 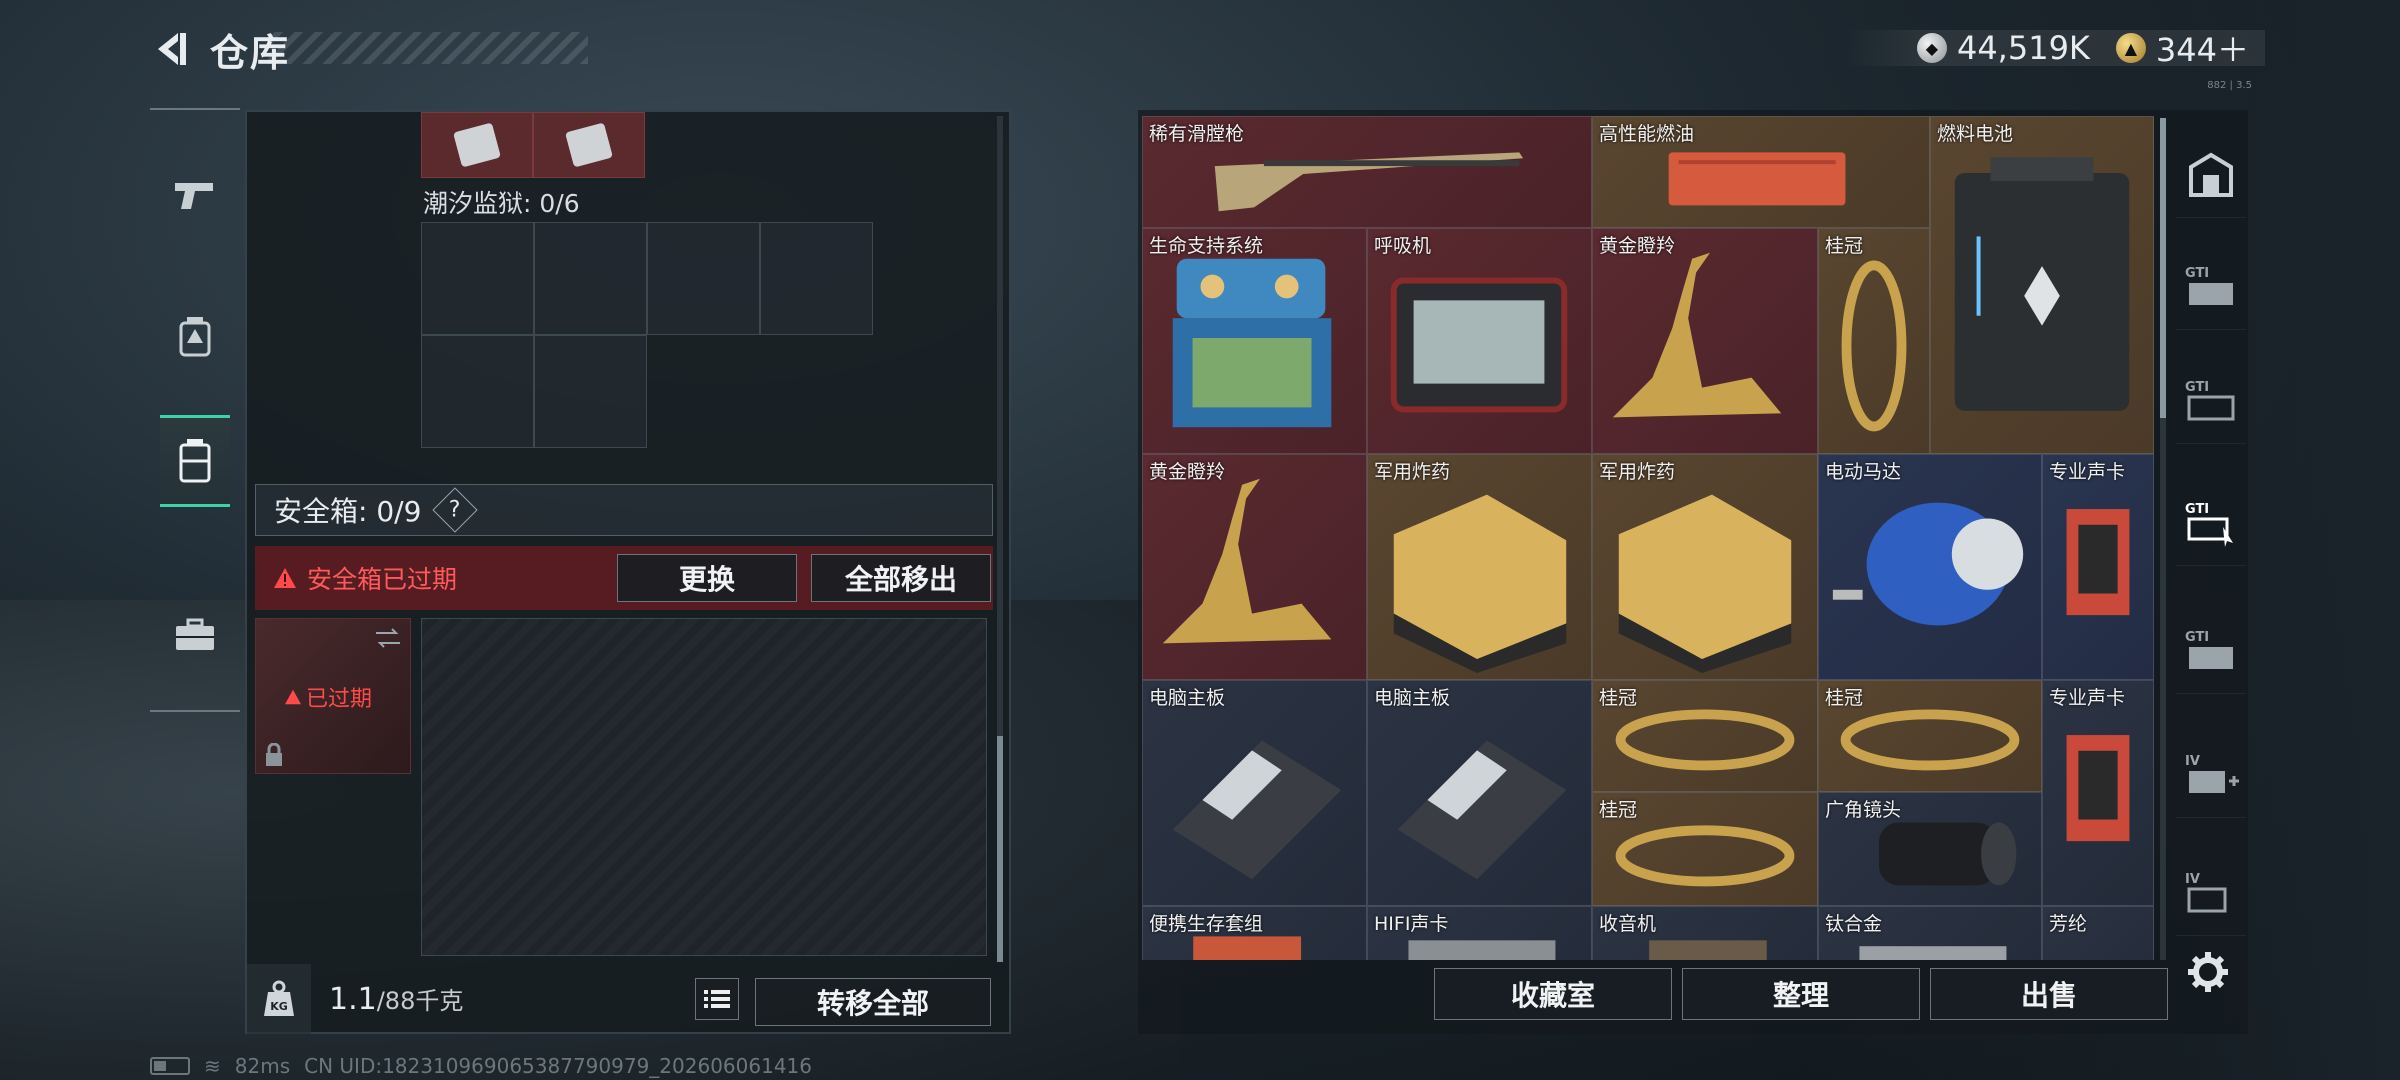 What do you see at coordinates (1863, 810) in the screenshot?
I see `item-name: 广角镜头` at bounding box center [1863, 810].